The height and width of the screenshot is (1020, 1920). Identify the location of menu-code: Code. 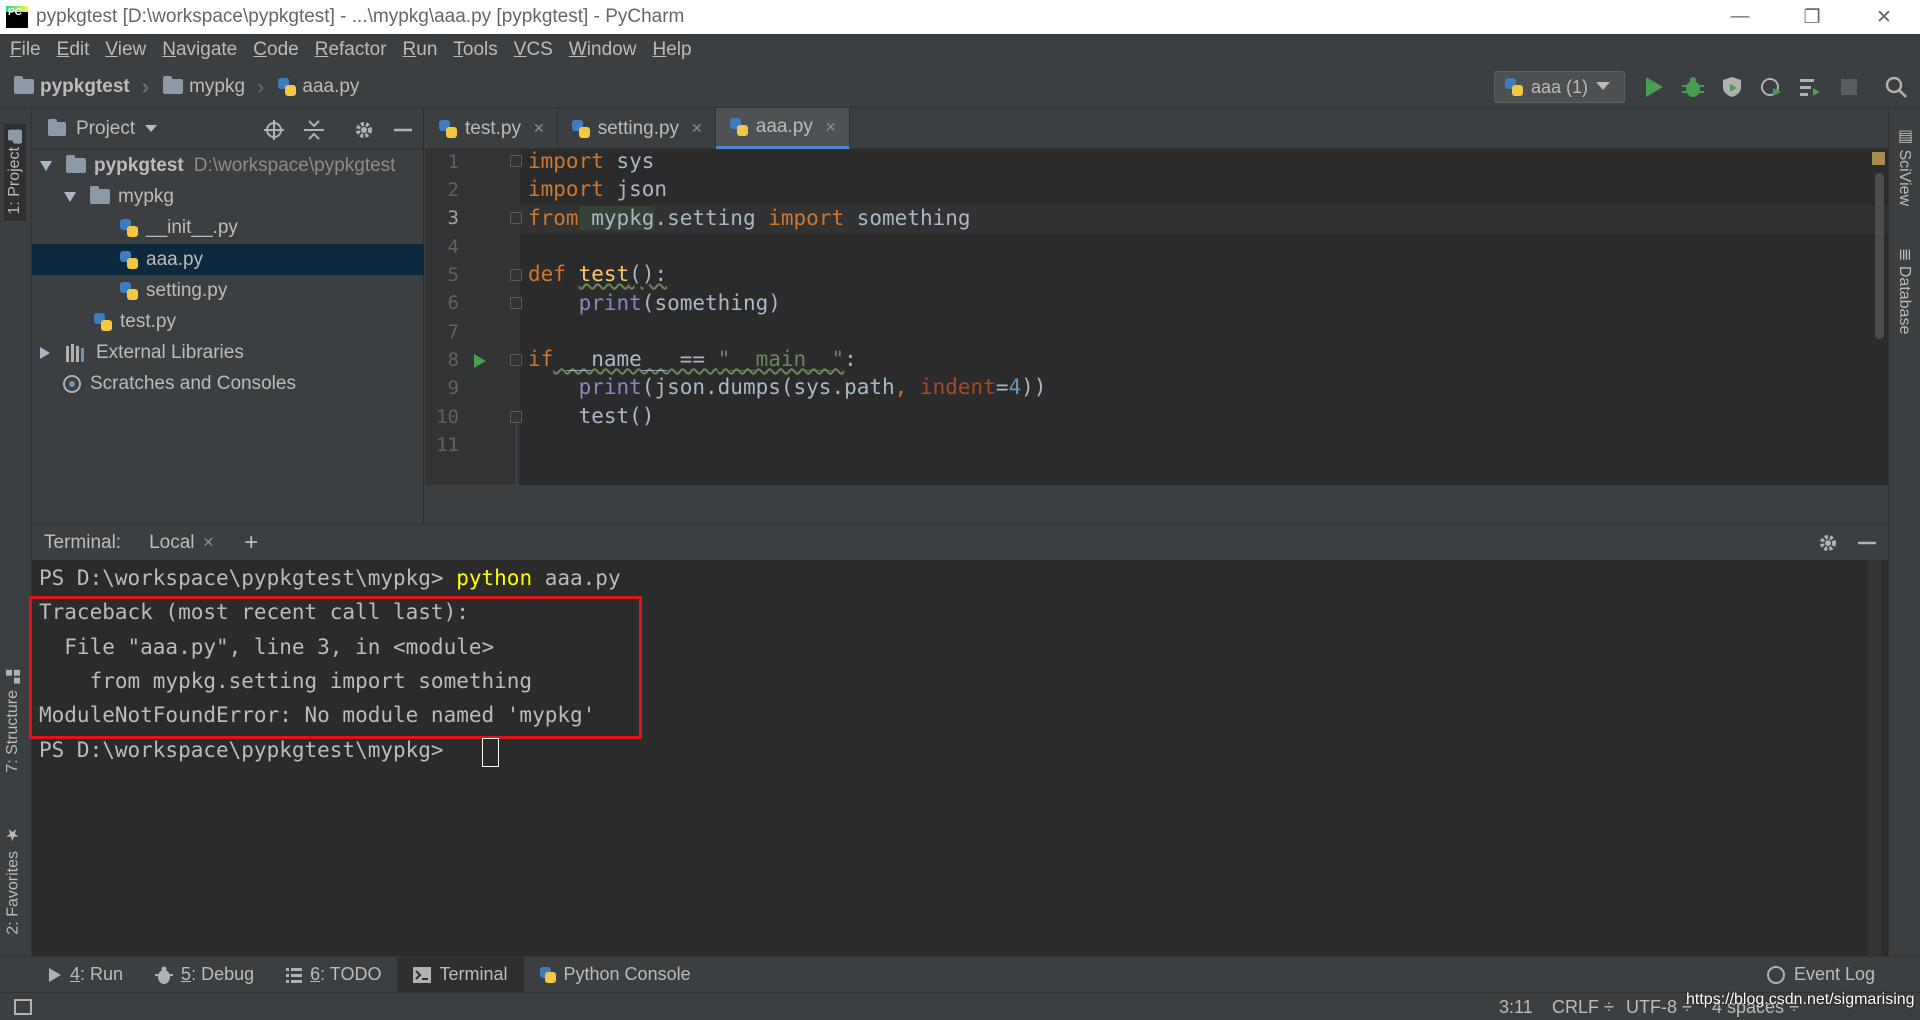
(275, 50).